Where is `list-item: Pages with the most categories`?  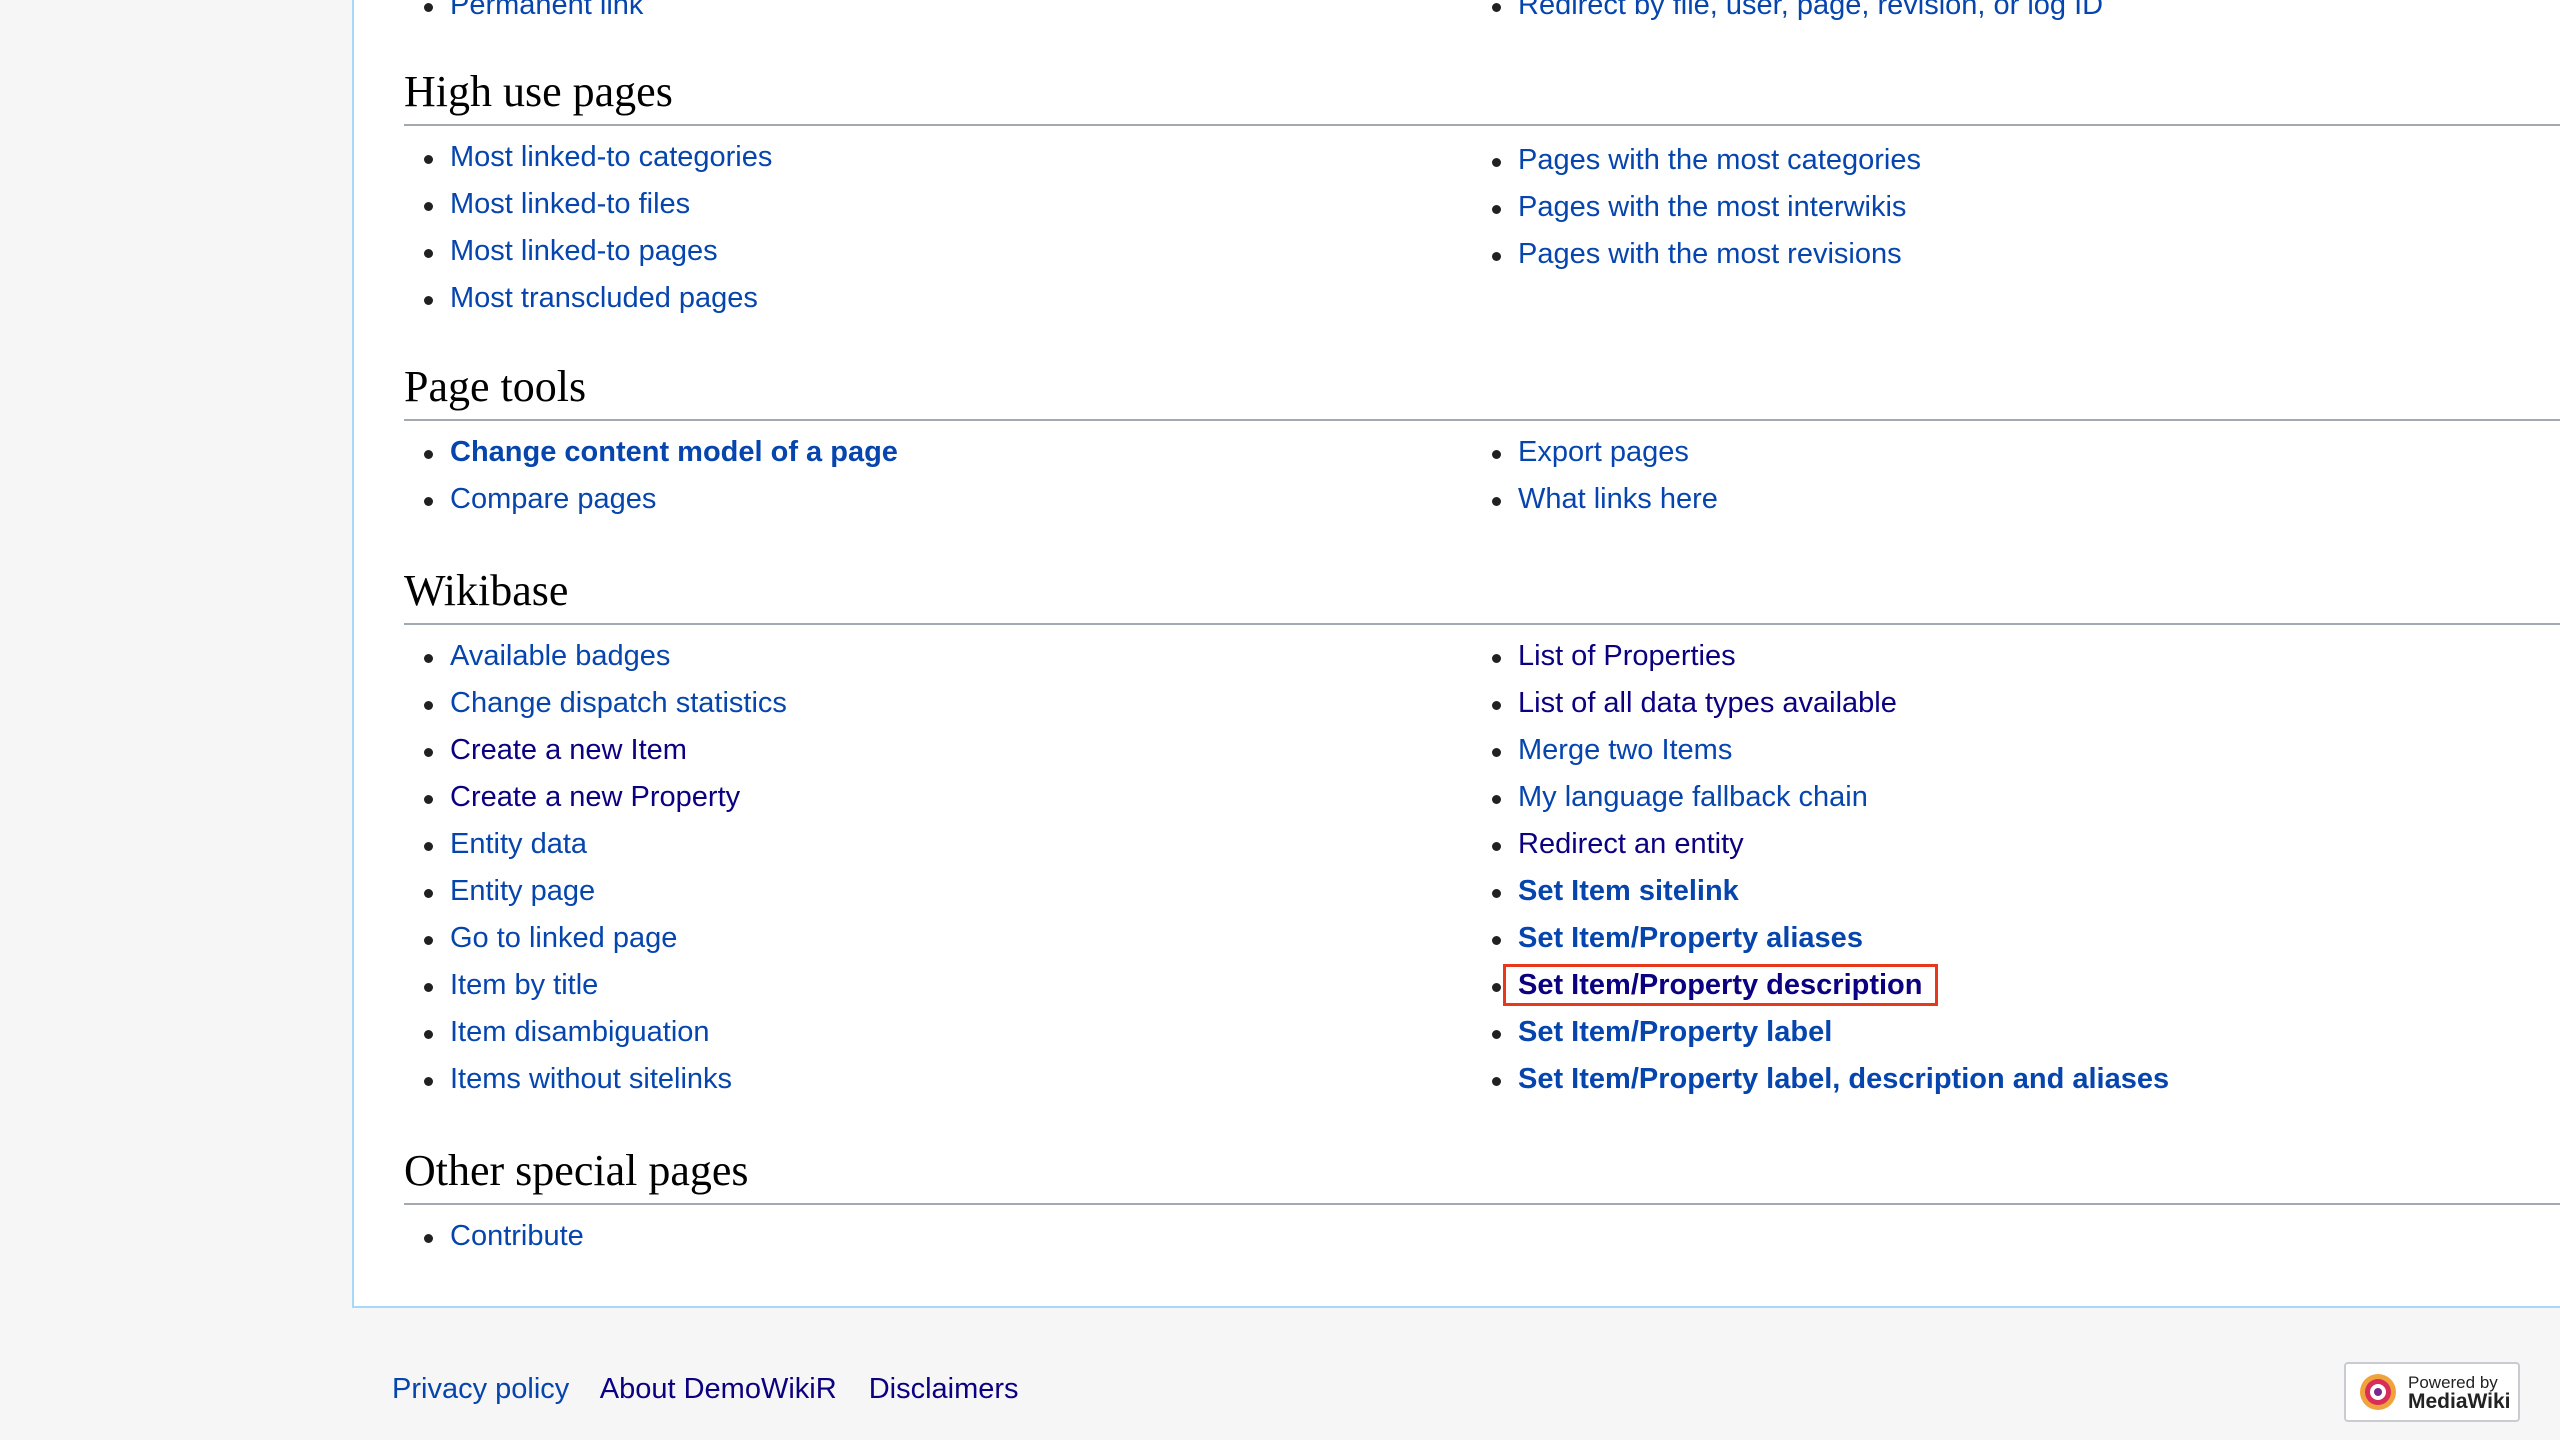
list-item: Pages with the most categories is located at coordinates (1696, 160).